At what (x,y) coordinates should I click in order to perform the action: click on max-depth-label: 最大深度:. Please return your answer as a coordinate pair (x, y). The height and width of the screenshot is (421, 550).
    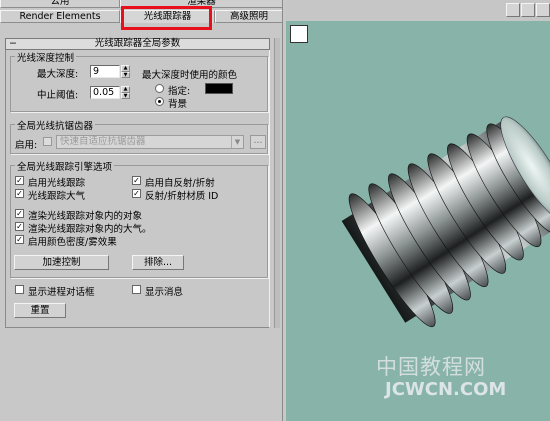
    Looking at the image, I should click on (58, 74).